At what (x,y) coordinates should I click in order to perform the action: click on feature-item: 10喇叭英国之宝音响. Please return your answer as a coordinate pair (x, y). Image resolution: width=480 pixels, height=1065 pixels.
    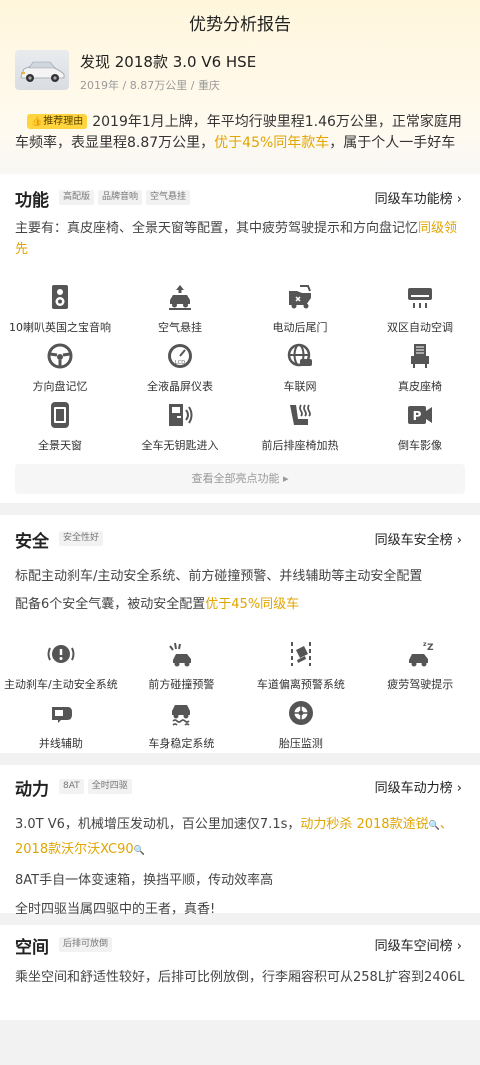
    Looking at the image, I should click on (60, 312).